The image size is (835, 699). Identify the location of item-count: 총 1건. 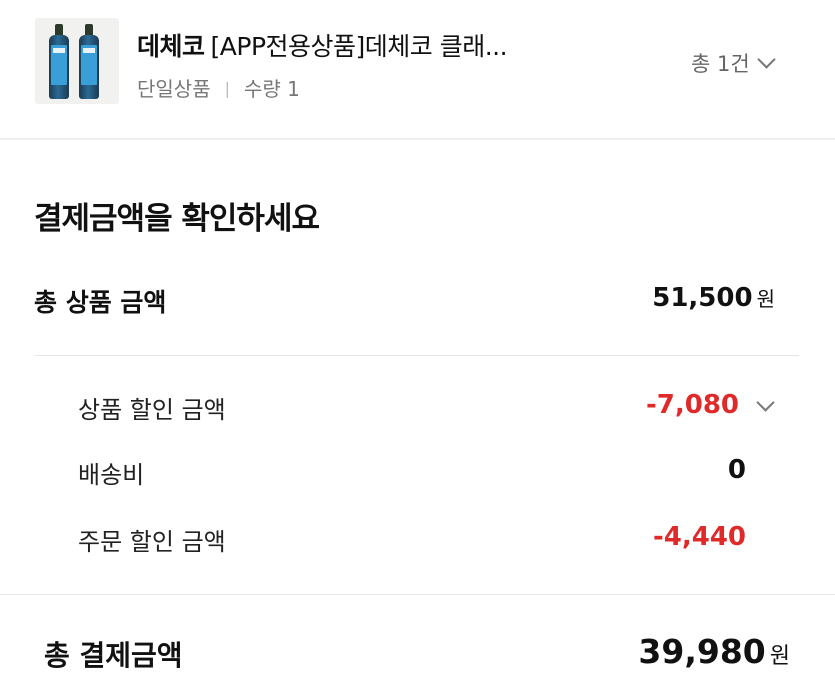
(720, 64).